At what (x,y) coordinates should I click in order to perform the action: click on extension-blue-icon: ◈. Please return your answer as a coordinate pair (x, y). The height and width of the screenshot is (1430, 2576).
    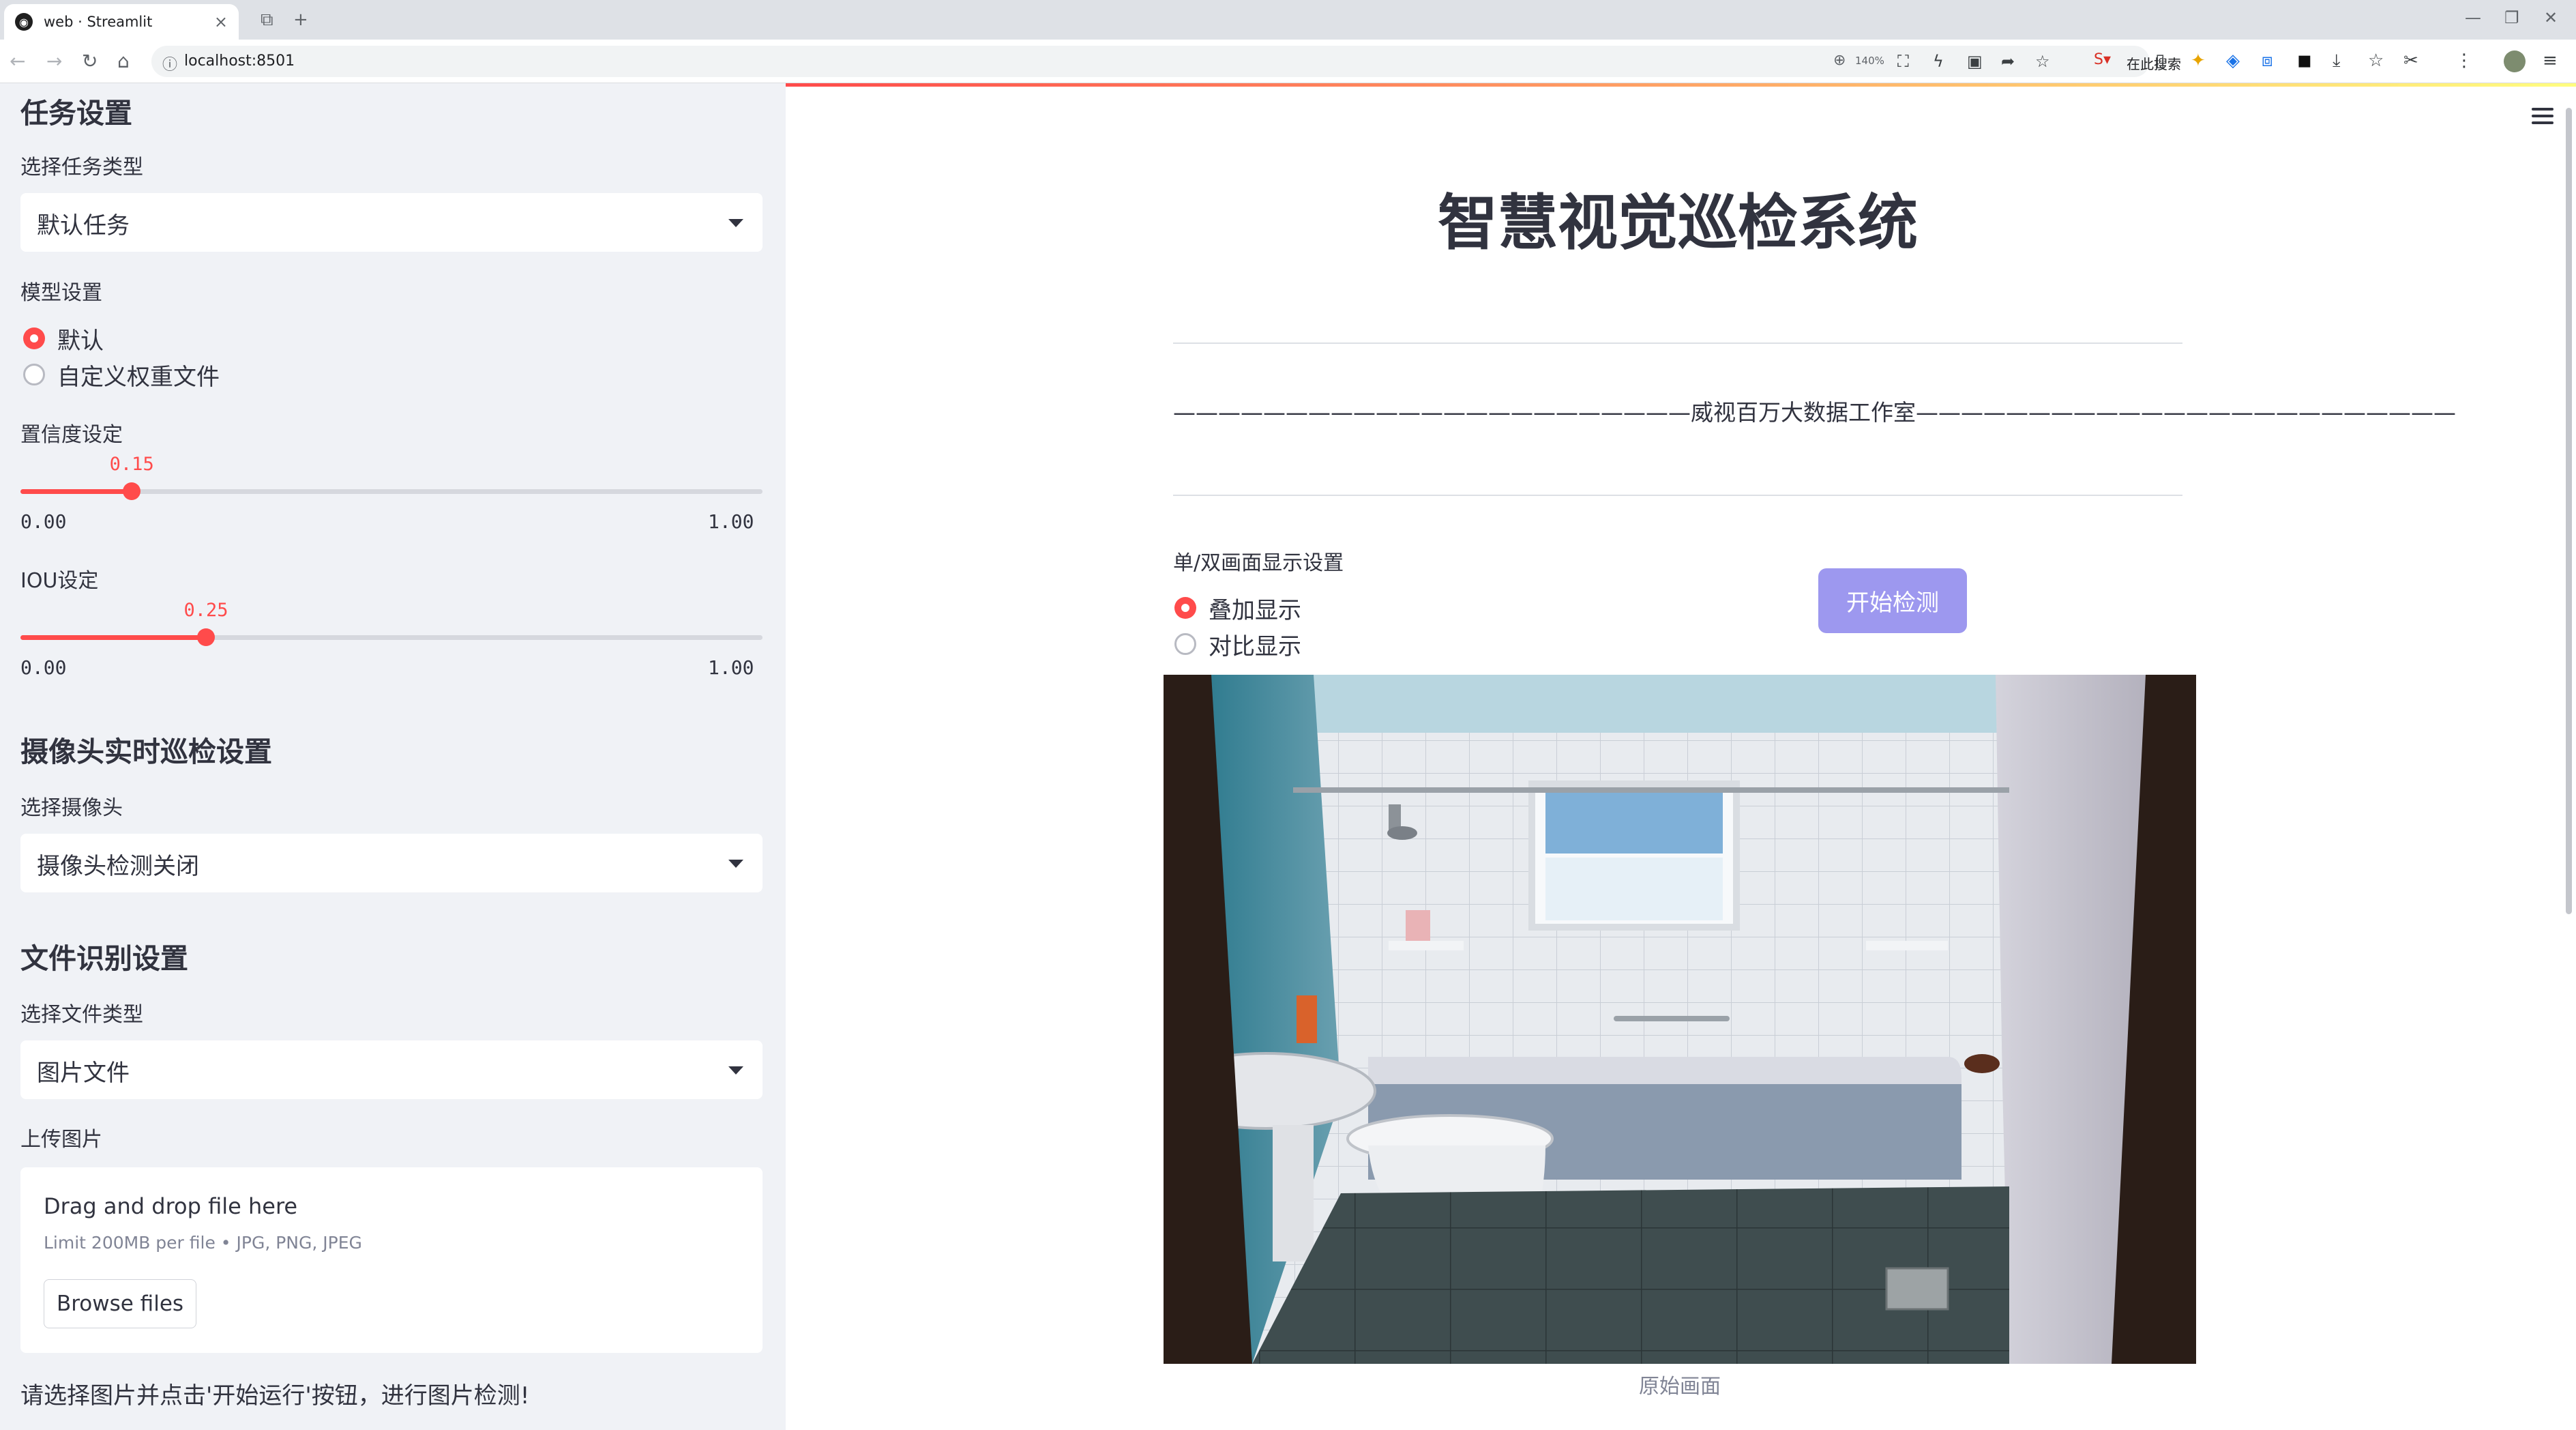
    Looking at the image, I should click on (2233, 60).